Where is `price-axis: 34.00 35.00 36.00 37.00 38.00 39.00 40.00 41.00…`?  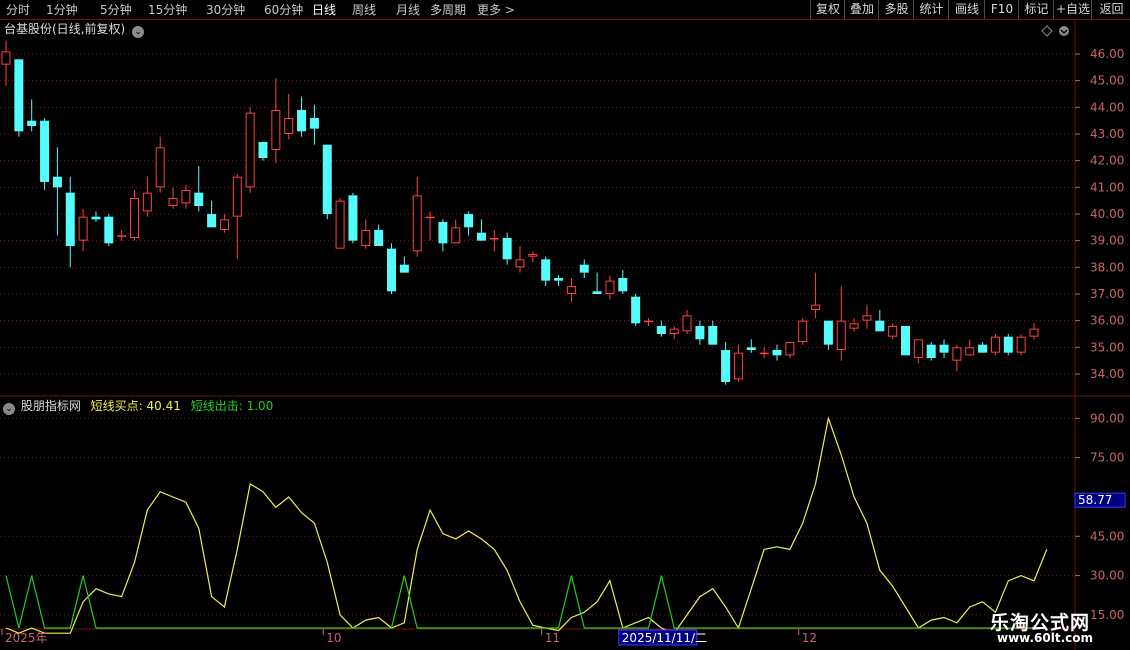 price-axis: 34.00 35.00 36.00 37.00 38.00 39.00 40.00 41.00… is located at coordinates (1099, 214).